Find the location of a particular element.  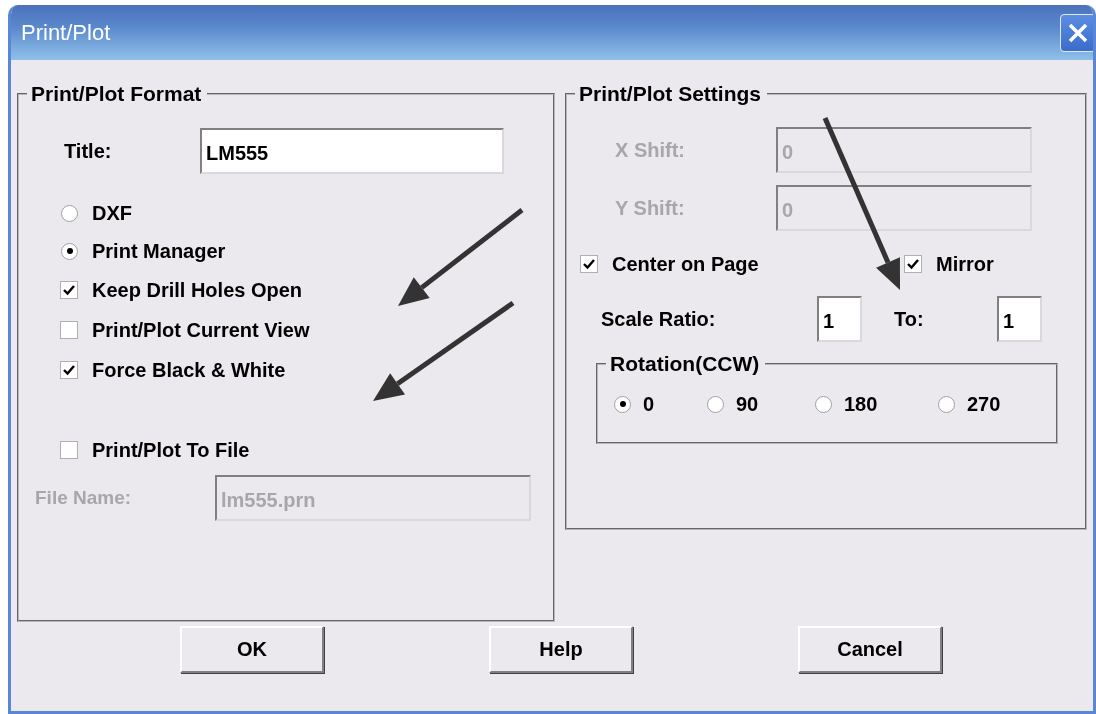

close-button is located at coordinates (1076, 32).